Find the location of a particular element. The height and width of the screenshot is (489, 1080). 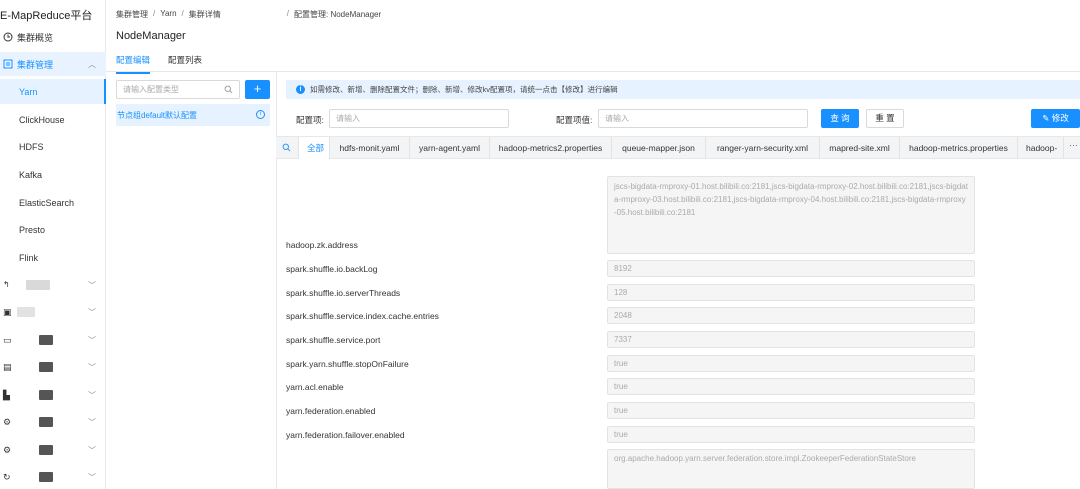

sidebar-item-label: HDFS is located at coordinates (31, 146).